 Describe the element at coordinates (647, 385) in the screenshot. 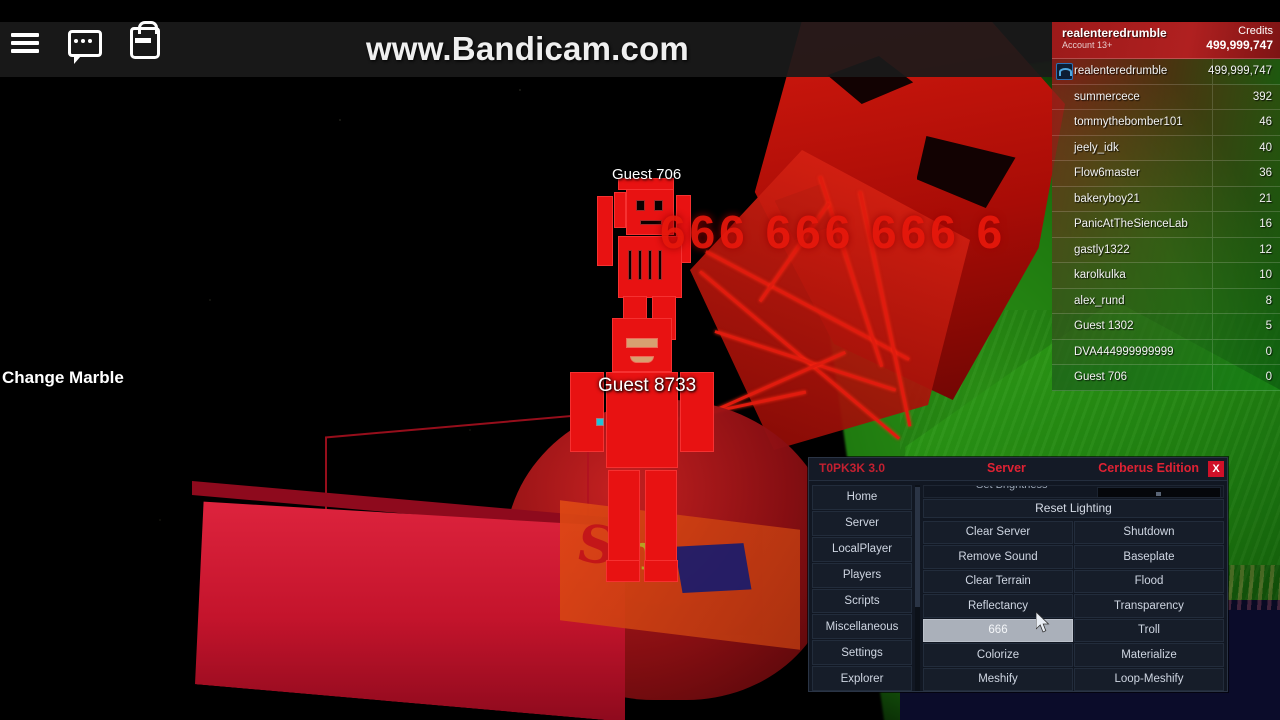

I see `nametag-guest-8733: Guest 8733` at that location.